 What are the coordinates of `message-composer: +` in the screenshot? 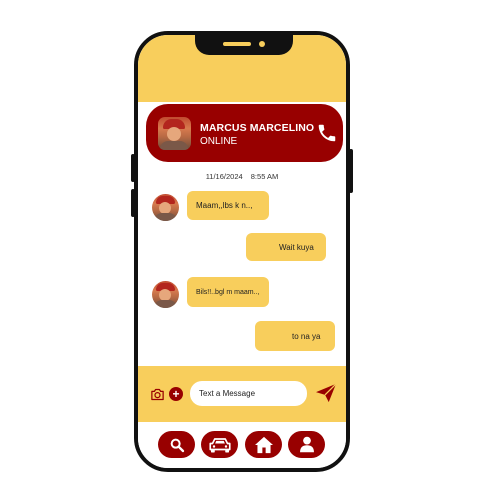 It's located at (242, 394).